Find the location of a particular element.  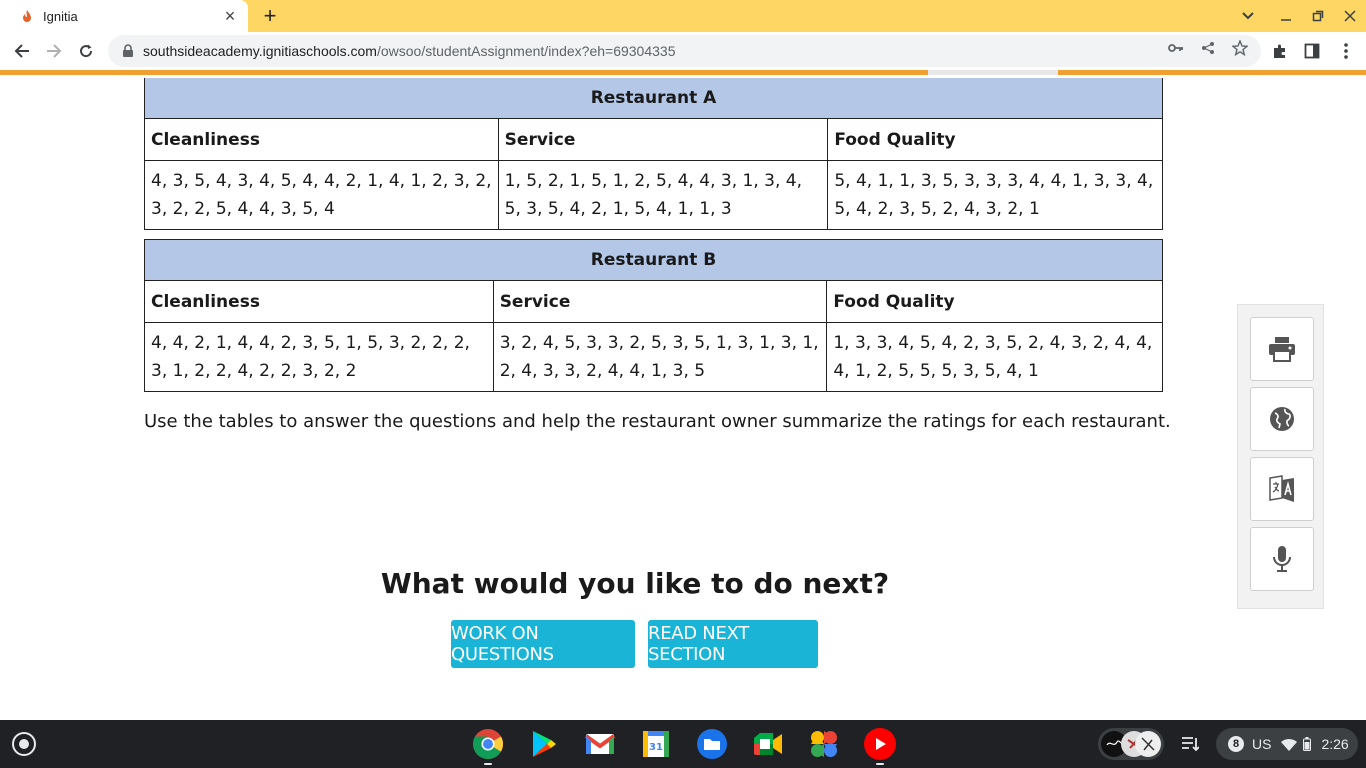

close-tab-icon: × is located at coordinates (230, 16).